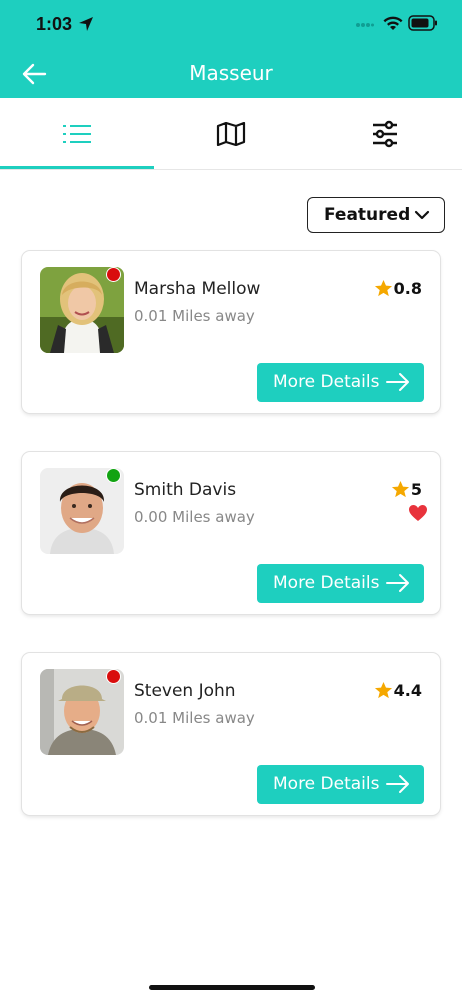 The height and width of the screenshot is (1000, 462). Describe the element at coordinates (416, 489) in the screenshot. I see `rating-value: 5` at that location.